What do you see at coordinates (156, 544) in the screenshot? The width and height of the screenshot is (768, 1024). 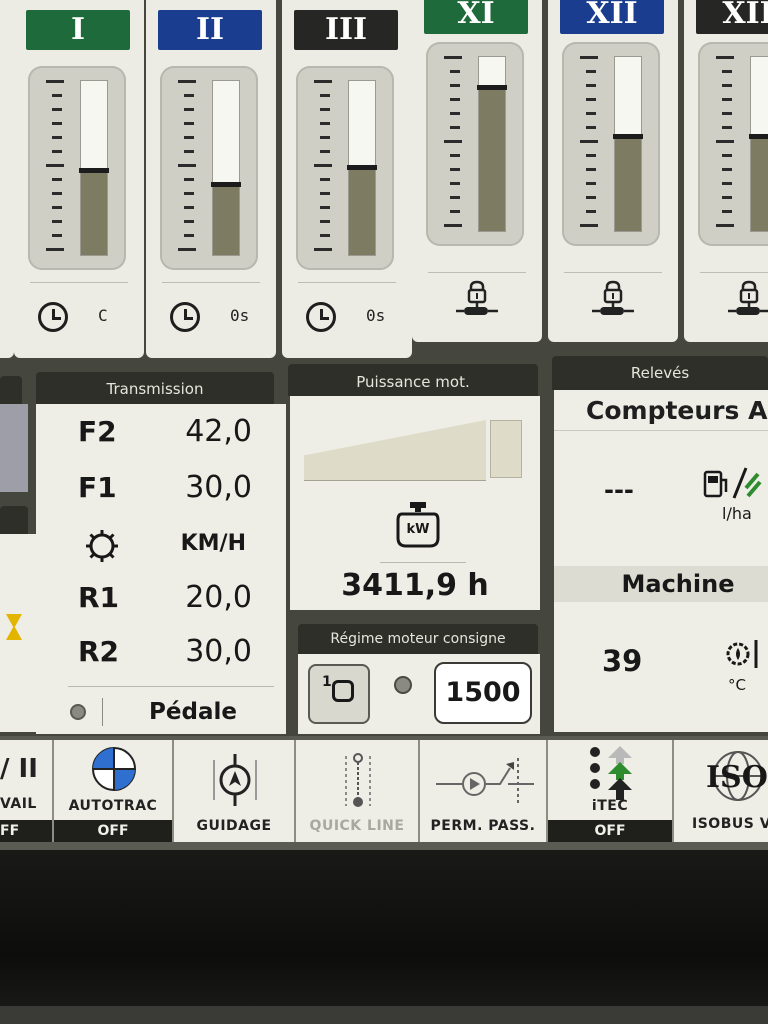 I see `transmission-row: KM/H` at bounding box center [156, 544].